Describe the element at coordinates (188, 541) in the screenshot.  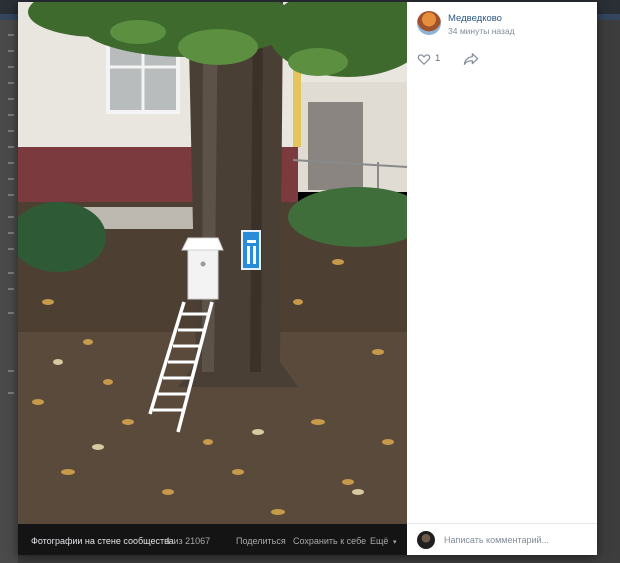
I see `photo-counter: 1 из 21067` at that location.